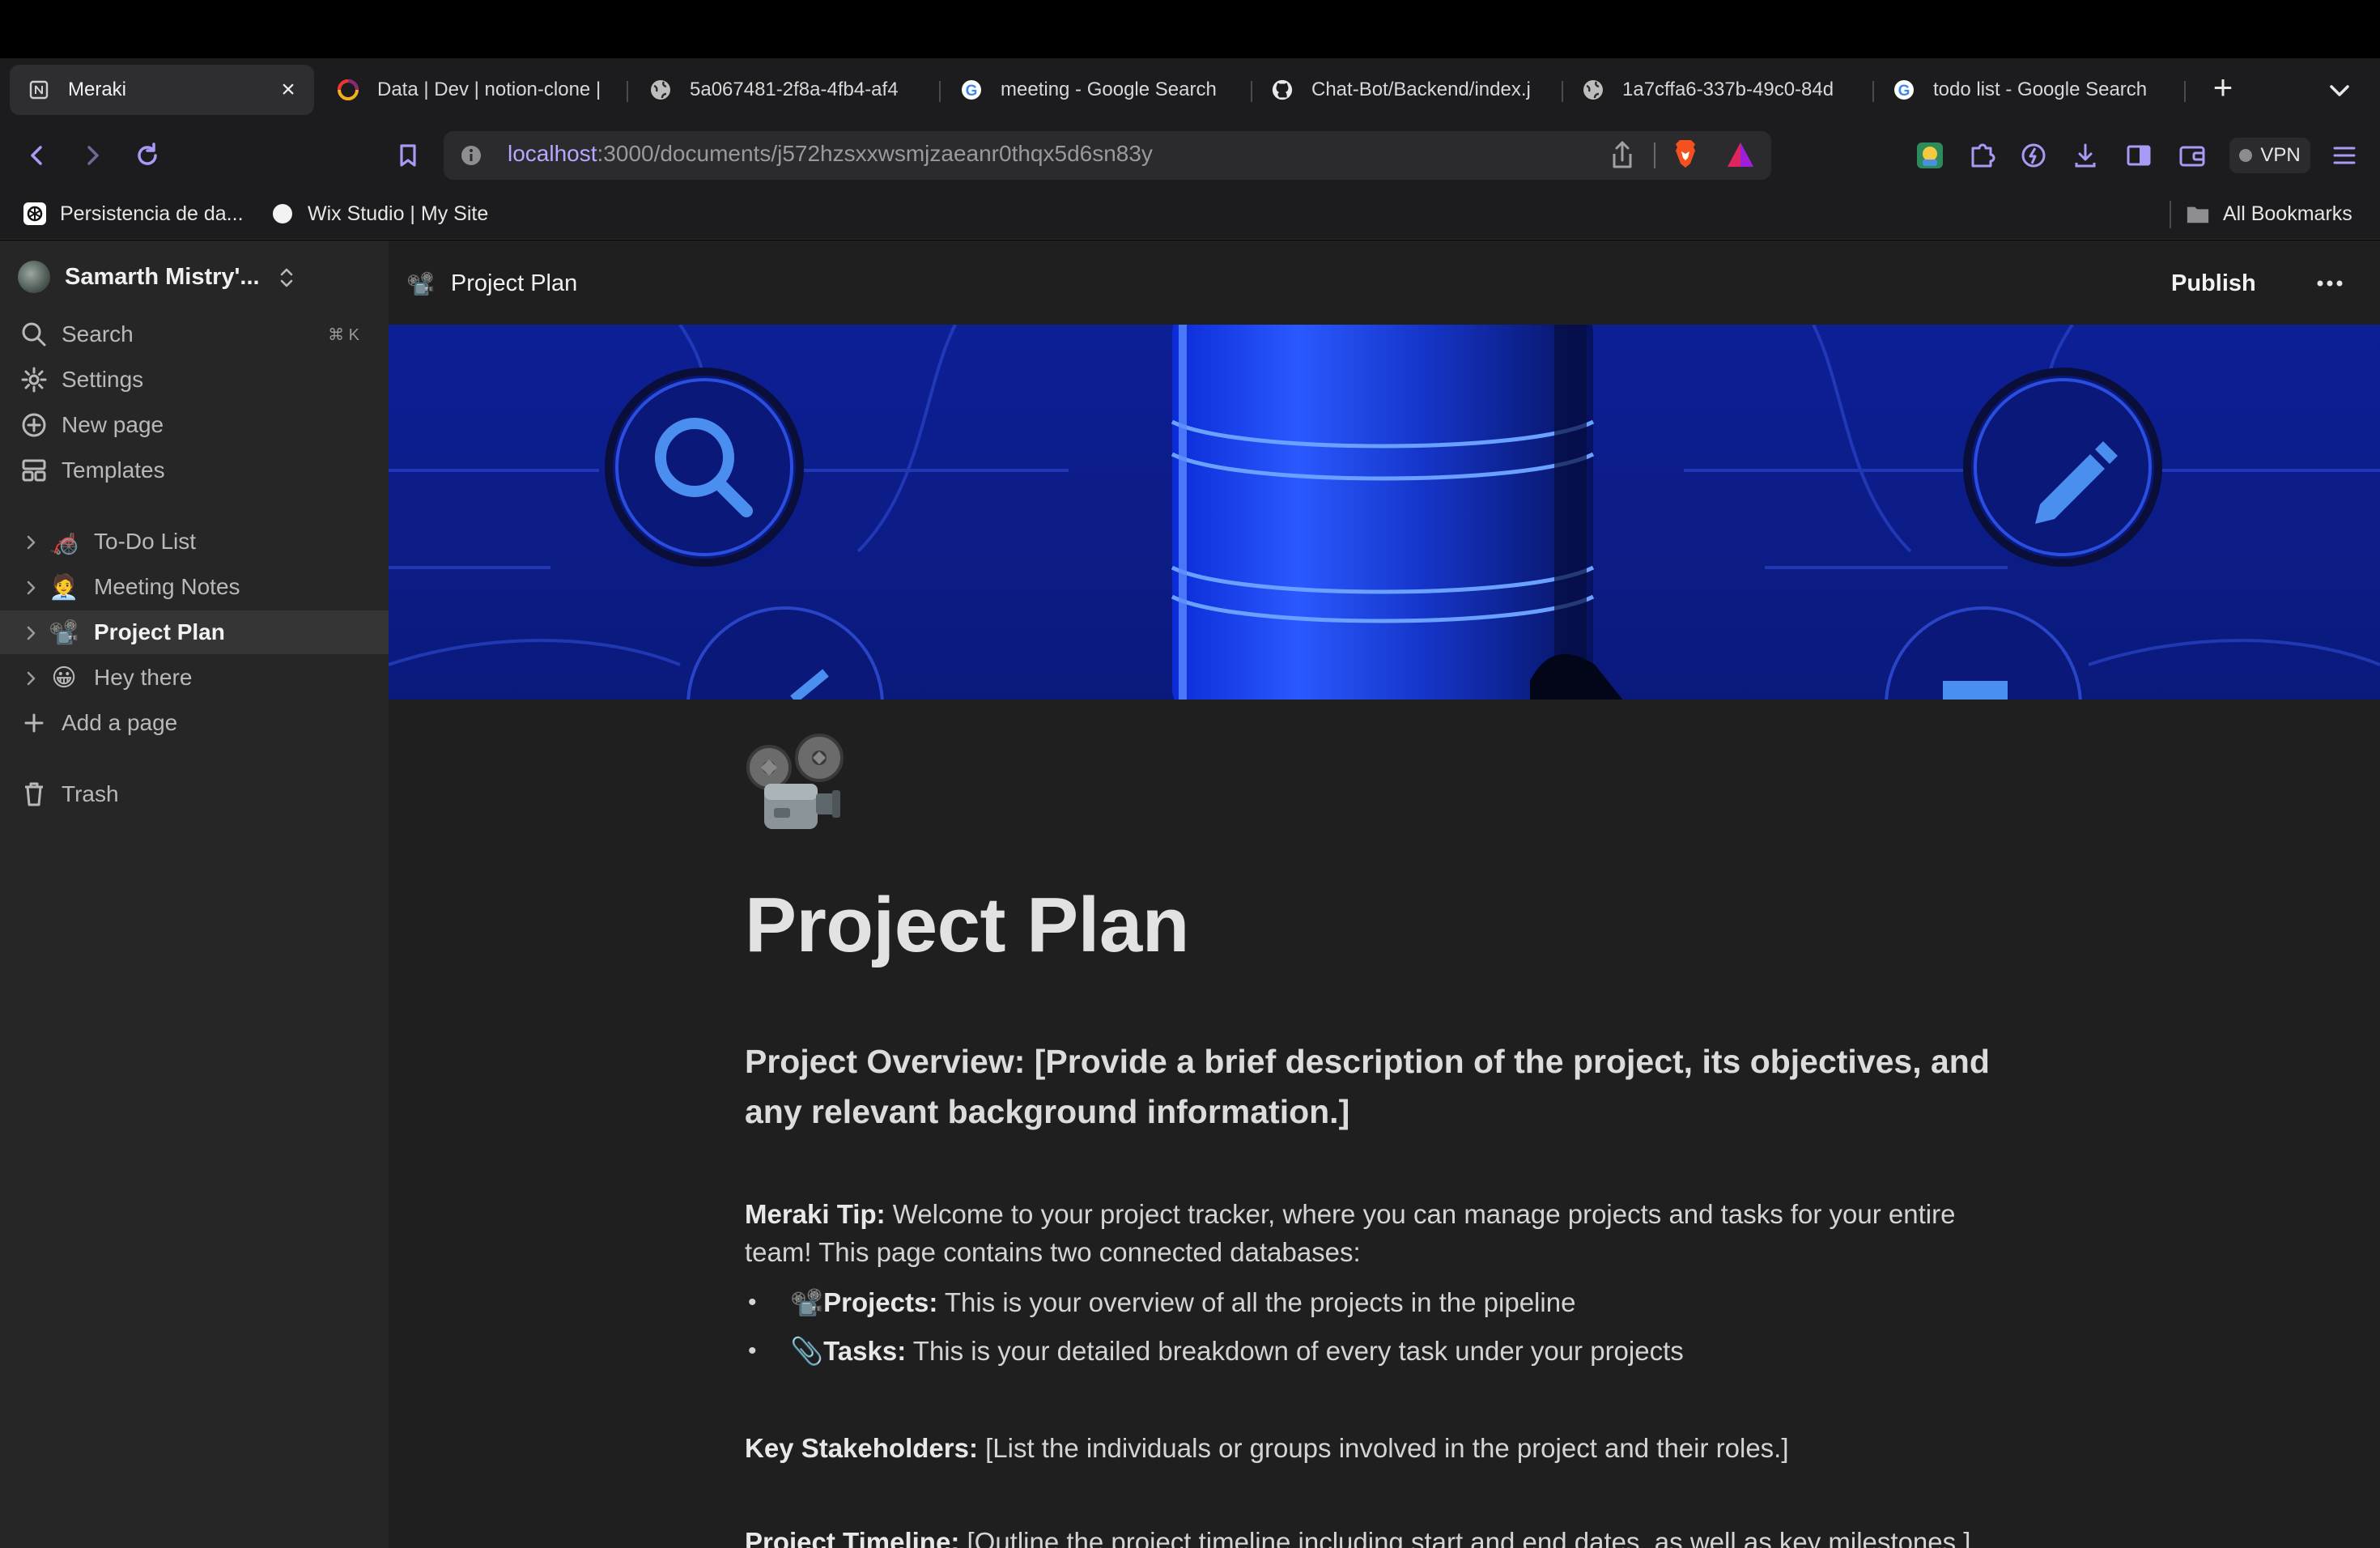 Image resolution: width=2380 pixels, height=1548 pixels. I want to click on publish-button: Publish, so click(2213, 283).